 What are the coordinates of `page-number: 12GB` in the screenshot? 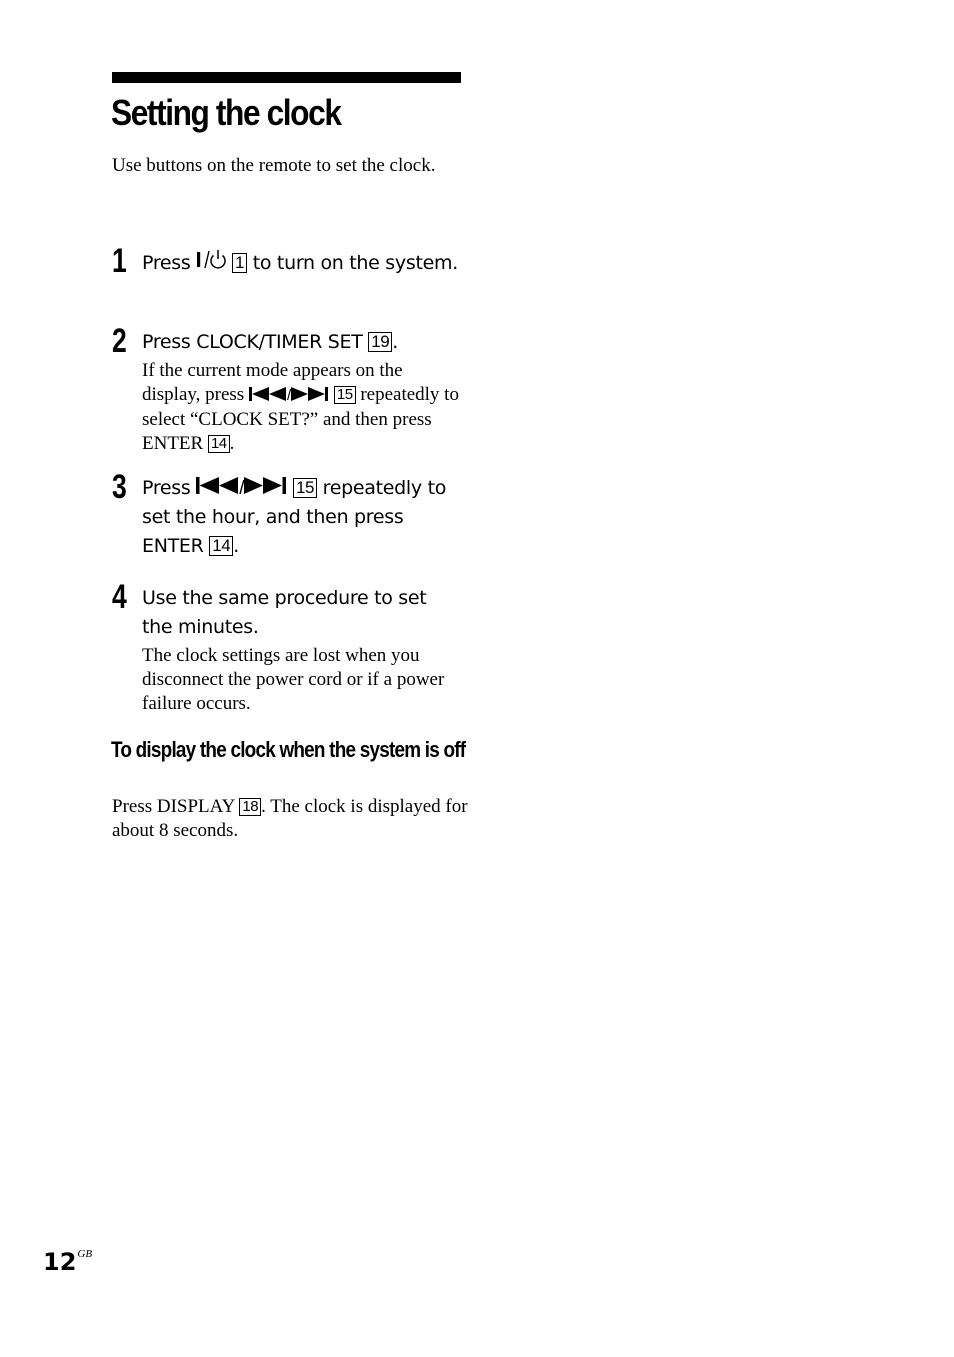 It's located at (67, 1262).